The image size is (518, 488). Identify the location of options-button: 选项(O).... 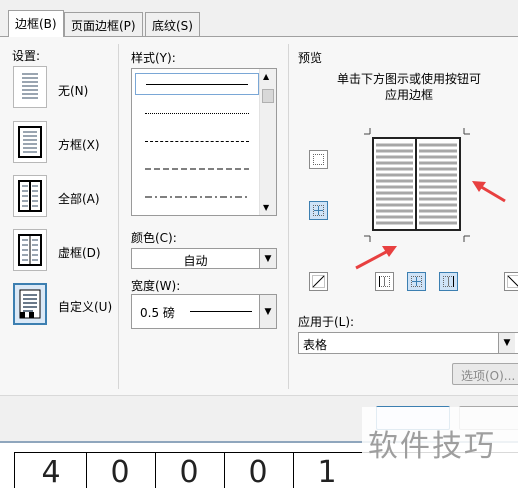
(485, 374).